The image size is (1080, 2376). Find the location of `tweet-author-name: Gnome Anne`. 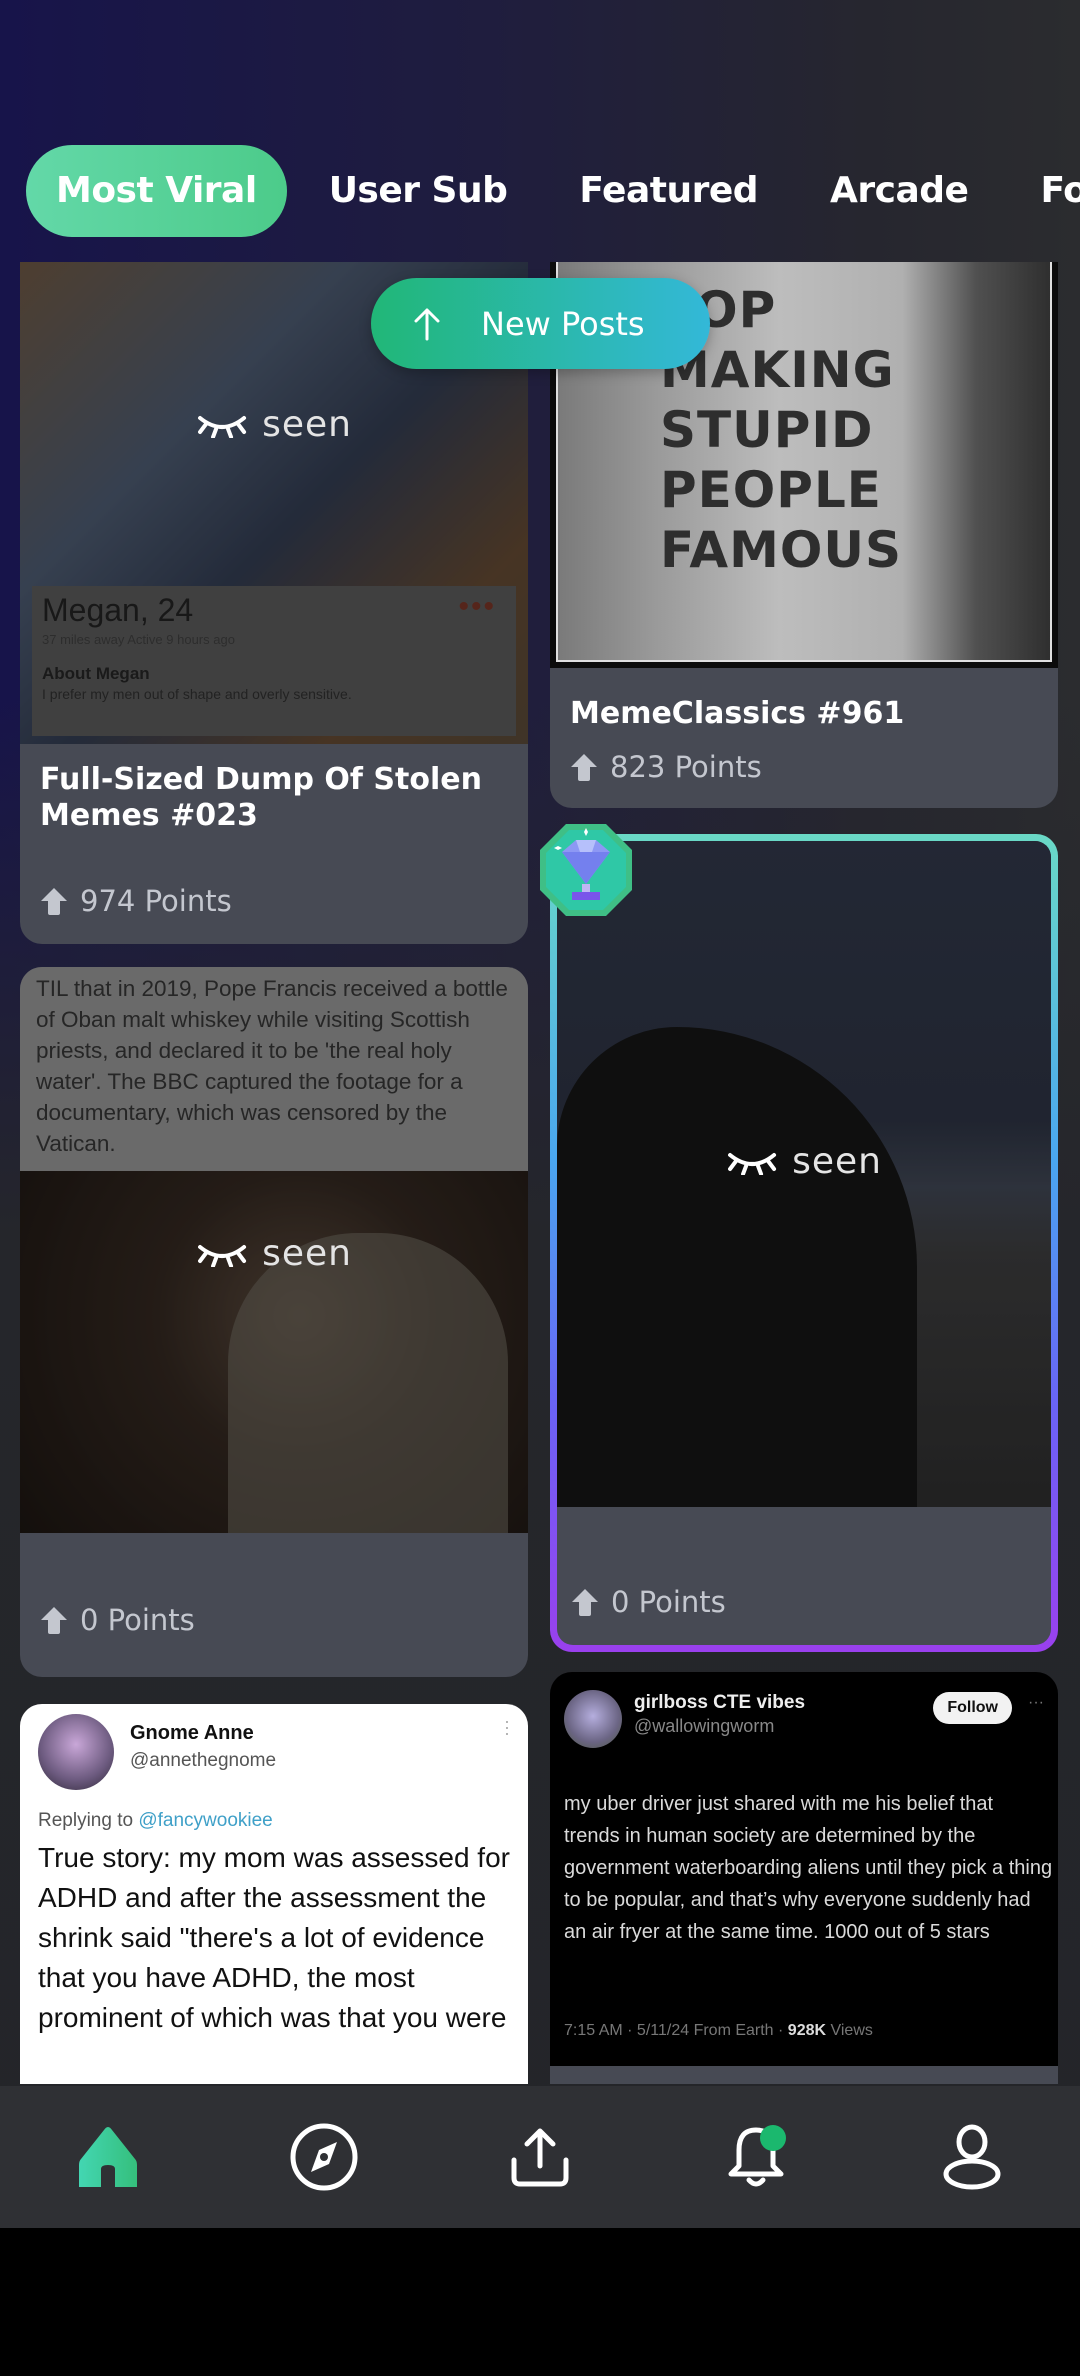

tweet-author-name: Gnome Anne is located at coordinates (192, 1733).